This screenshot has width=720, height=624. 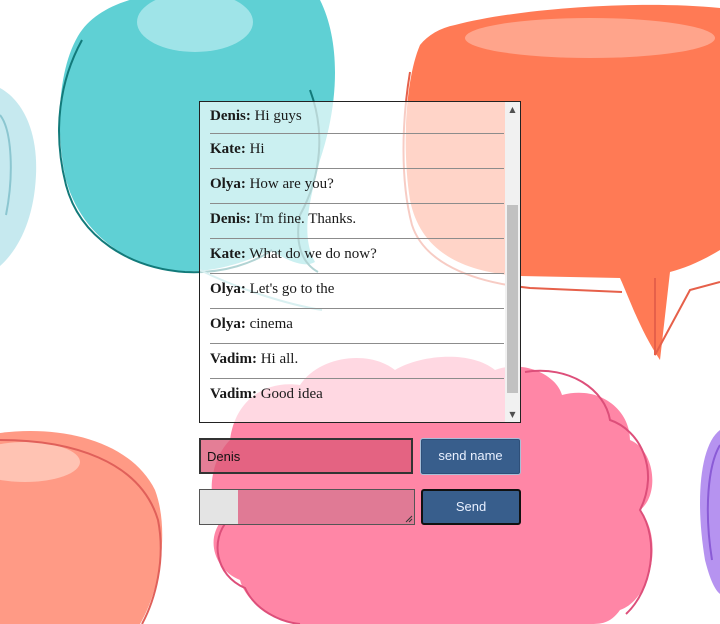 I want to click on message-text: Good idea, so click(x=289, y=394).